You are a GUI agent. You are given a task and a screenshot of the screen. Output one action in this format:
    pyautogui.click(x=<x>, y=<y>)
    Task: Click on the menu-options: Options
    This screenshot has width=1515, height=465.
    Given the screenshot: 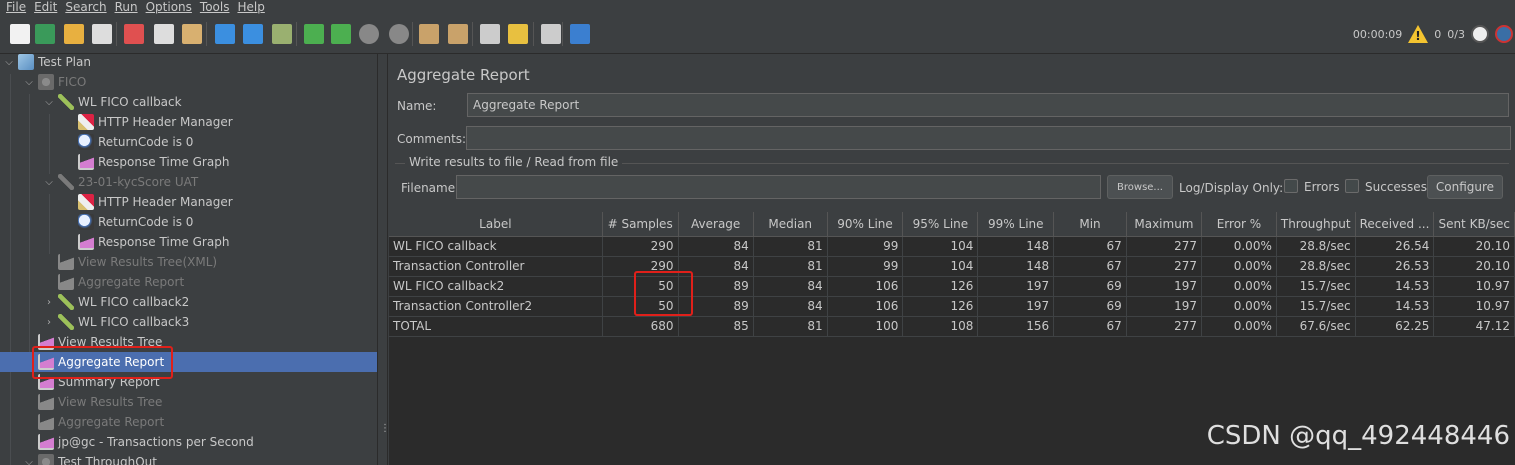 What is the action you would take?
    pyautogui.click(x=169, y=7)
    